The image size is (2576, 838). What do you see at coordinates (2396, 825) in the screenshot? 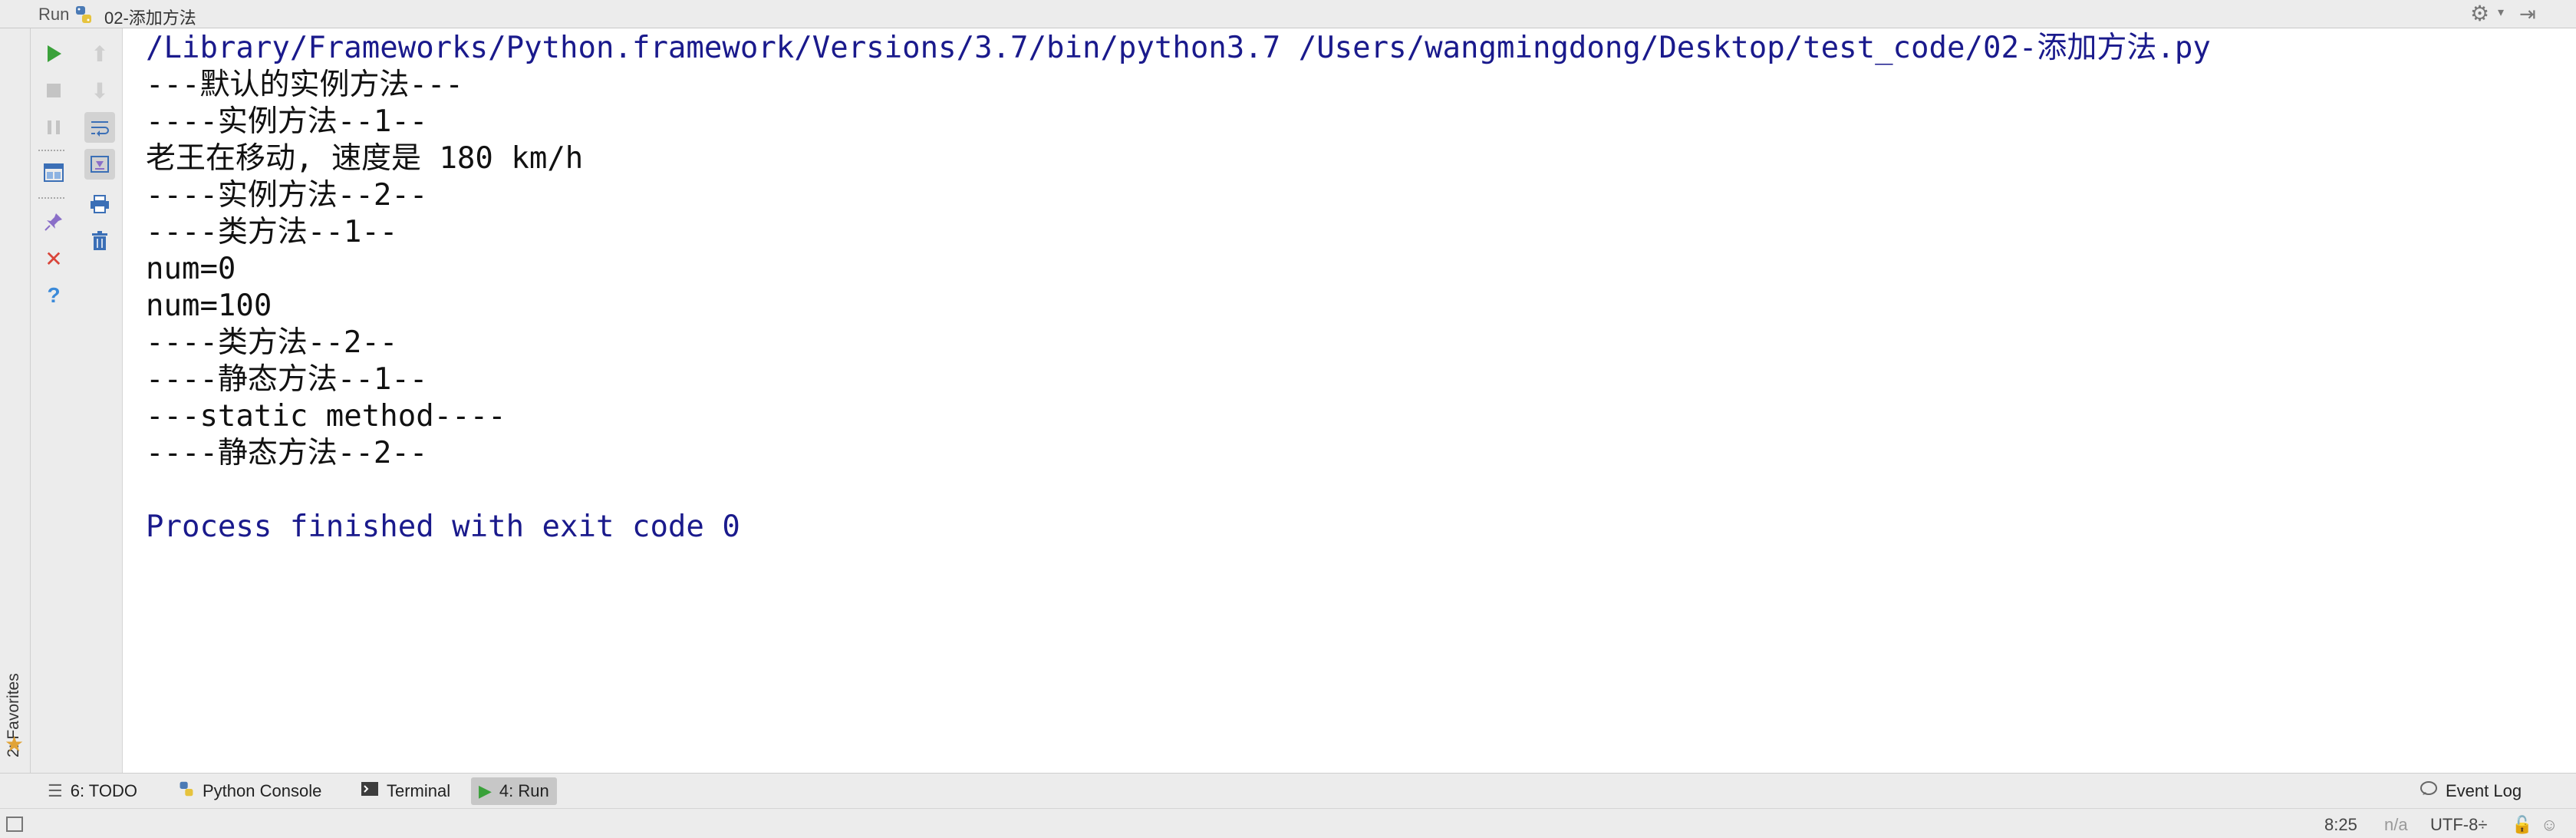
I see `line-separator-indicator: n/a` at bounding box center [2396, 825].